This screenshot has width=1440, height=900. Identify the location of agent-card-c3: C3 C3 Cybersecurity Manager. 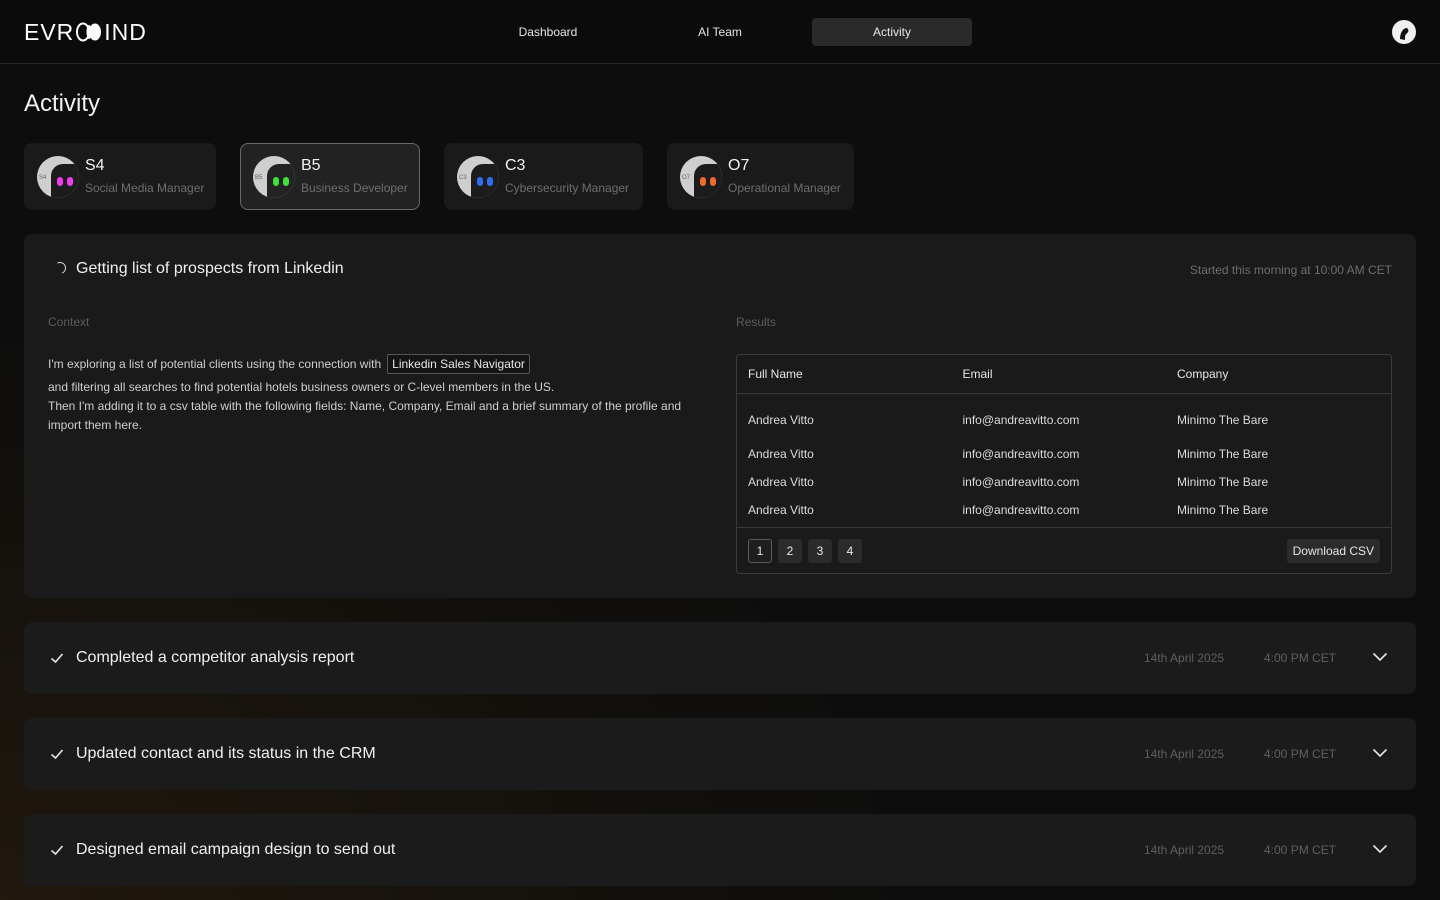
(543, 176).